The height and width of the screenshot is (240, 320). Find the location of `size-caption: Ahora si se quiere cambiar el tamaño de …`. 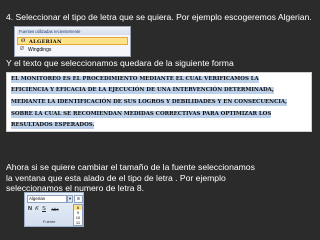

size-caption: Ahora si se quiere cambiar el tamaño de … is located at coordinates (130, 177).